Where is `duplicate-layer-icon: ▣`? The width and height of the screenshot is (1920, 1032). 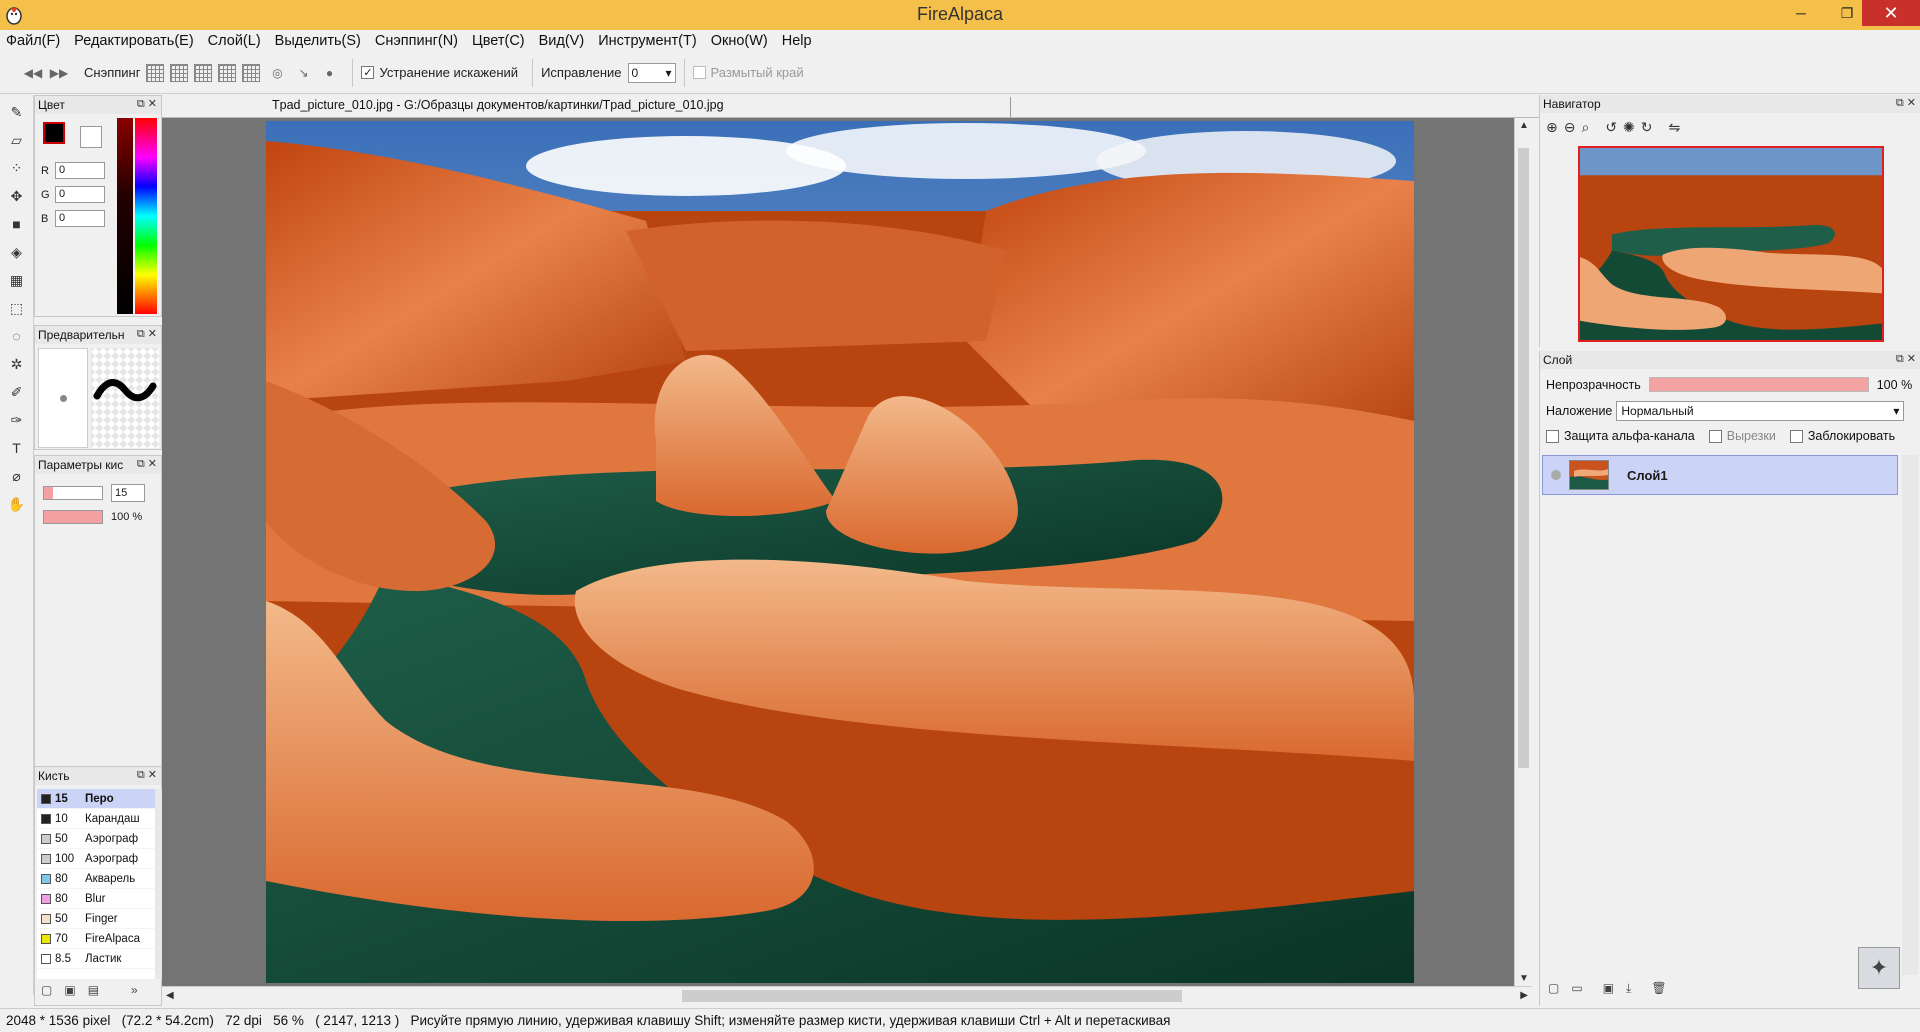
duplicate-layer-icon: ▣ is located at coordinates (1608, 988).